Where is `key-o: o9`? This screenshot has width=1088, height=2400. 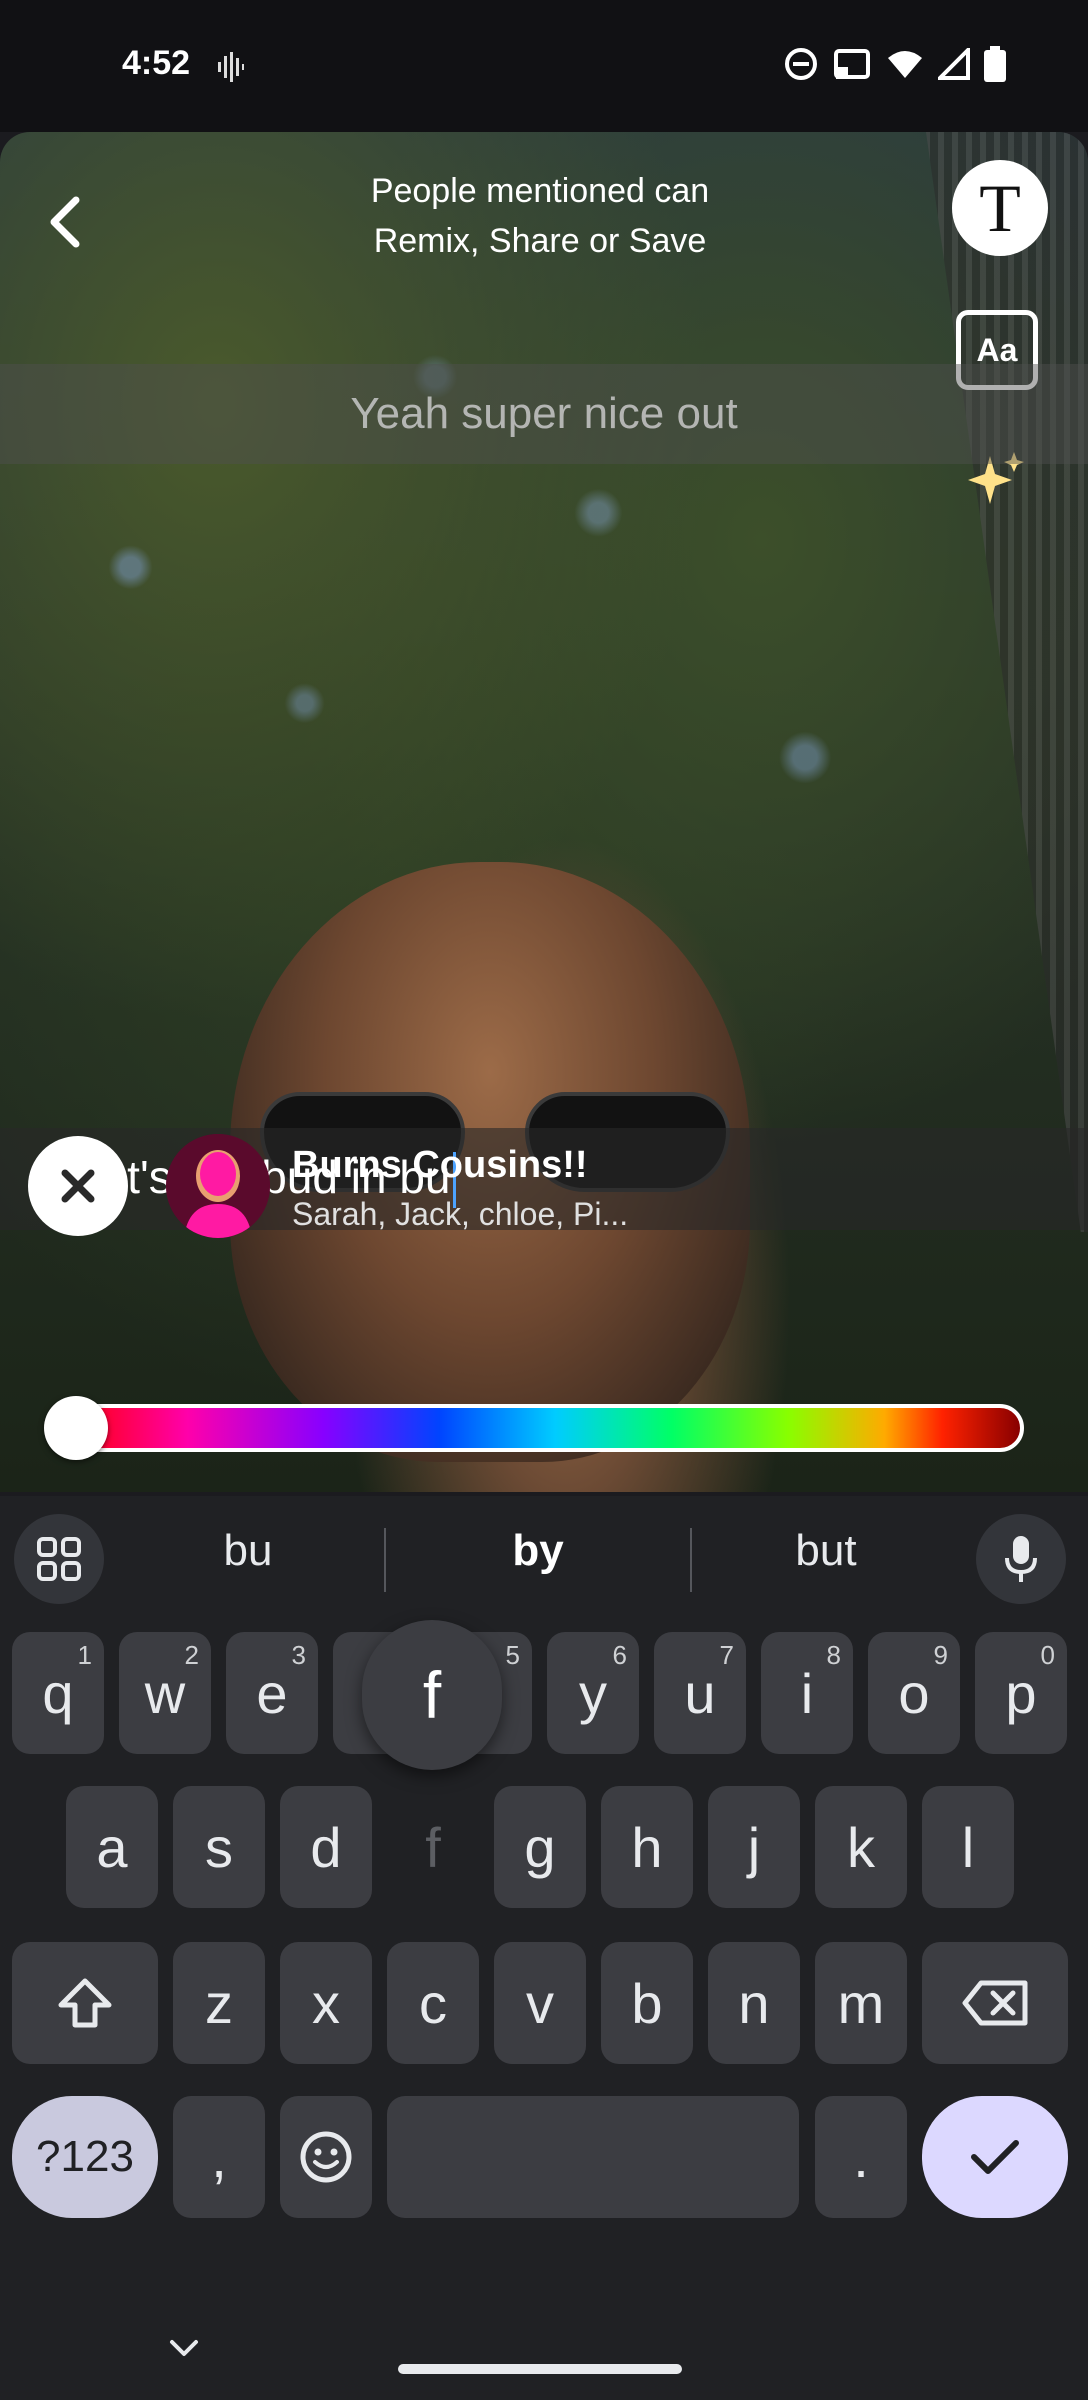 key-o: o9 is located at coordinates (914, 1693).